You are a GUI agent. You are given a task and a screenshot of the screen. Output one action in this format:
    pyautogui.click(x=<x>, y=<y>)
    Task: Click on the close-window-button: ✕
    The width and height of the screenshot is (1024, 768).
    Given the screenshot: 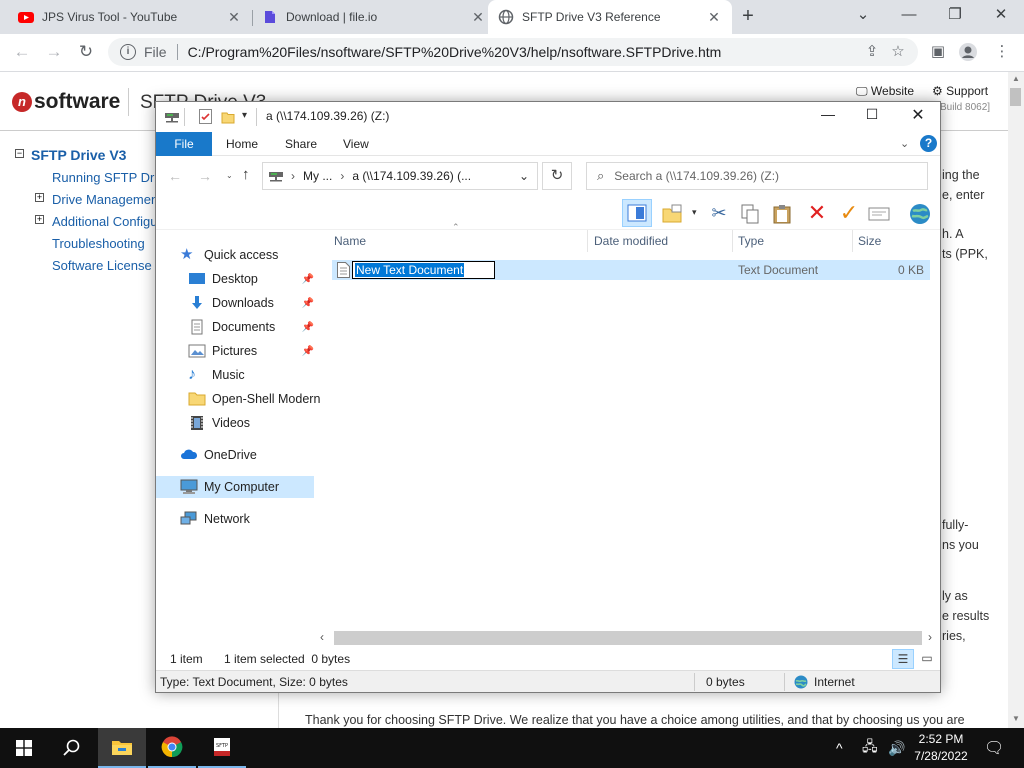 What is the action you would take?
    pyautogui.click(x=1001, y=17)
    